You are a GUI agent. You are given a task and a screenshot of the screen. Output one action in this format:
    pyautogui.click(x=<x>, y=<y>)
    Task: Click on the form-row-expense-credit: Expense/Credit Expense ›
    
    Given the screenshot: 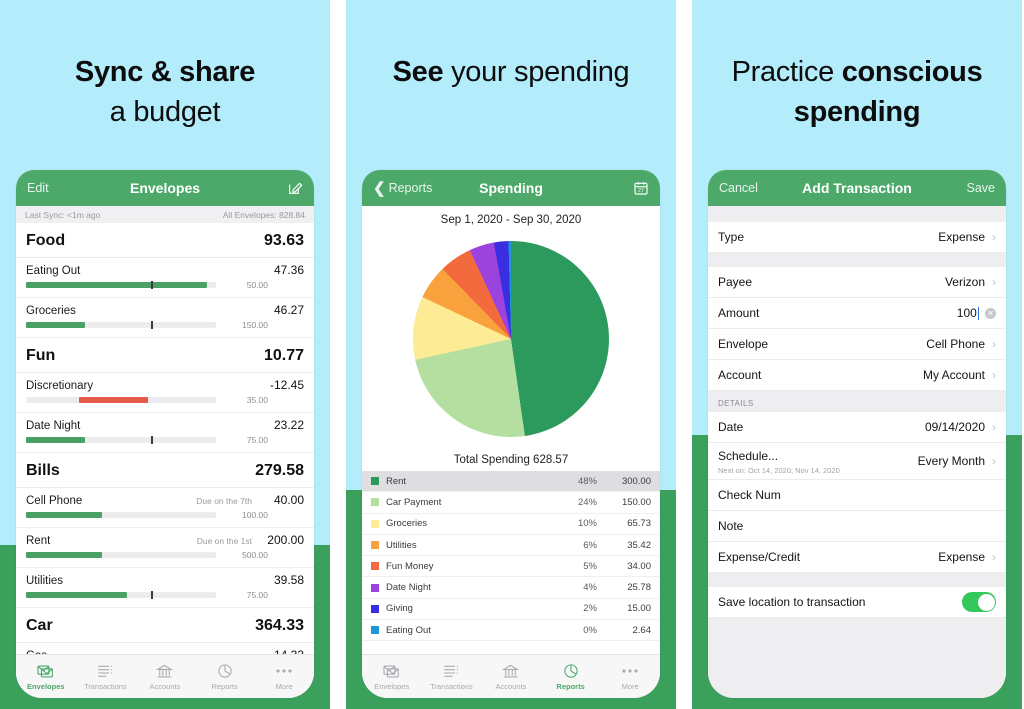 What is the action you would take?
    pyautogui.click(x=857, y=557)
    